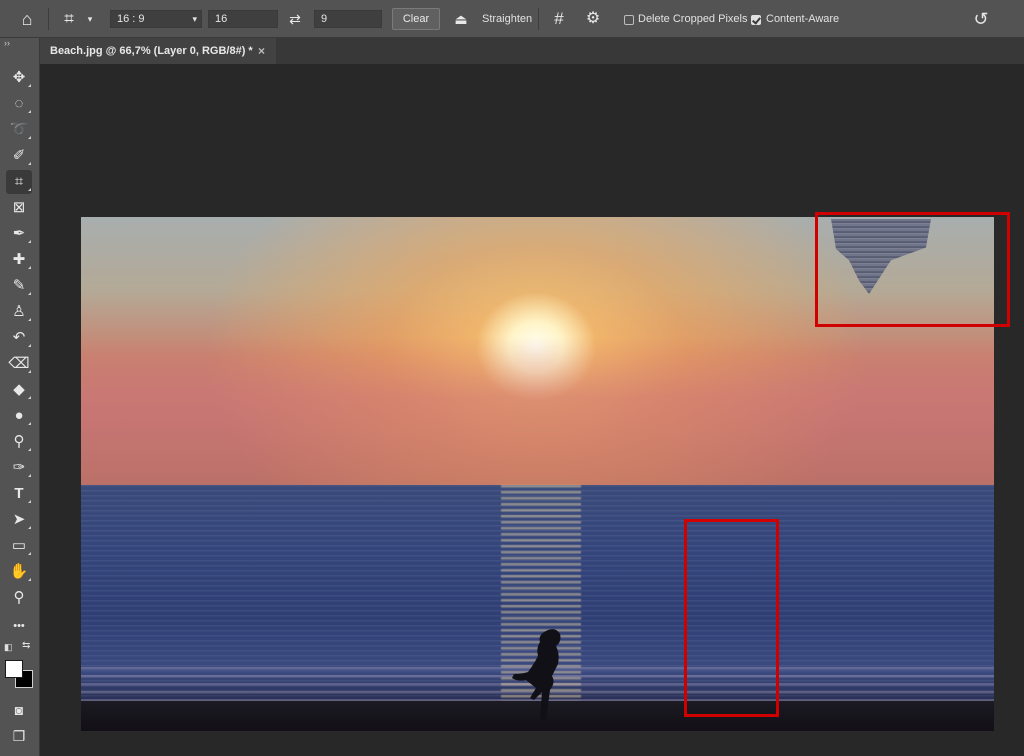 Image resolution: width=1024 pixels, height=756 pixels. Describe the element at coordinates (19, 520) in the screenshot. I see `path-selection-tool-icon: ➤` at that location.